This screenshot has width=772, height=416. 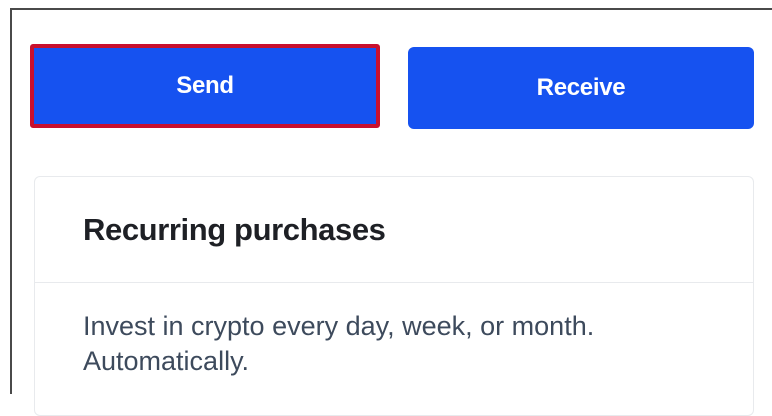 I want to click on card-title: Recurring purchases, so click(x=234, y=229).